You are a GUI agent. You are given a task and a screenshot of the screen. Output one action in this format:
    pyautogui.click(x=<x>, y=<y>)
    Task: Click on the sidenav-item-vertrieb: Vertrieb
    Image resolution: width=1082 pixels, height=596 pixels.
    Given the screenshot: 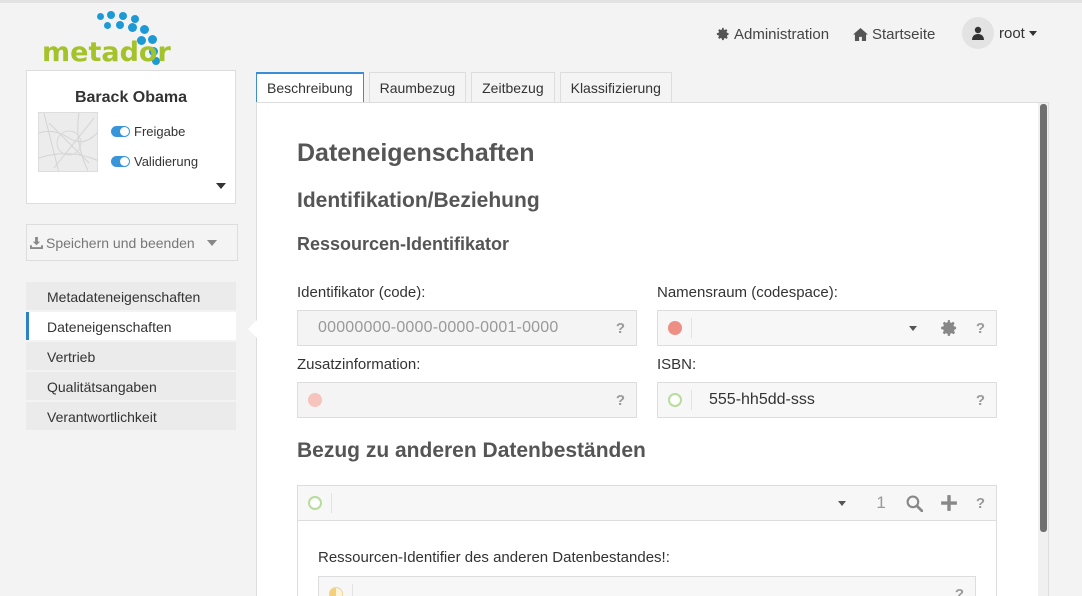 What is the action you would take?
    pyautogui.click(x=131, y=356)
    